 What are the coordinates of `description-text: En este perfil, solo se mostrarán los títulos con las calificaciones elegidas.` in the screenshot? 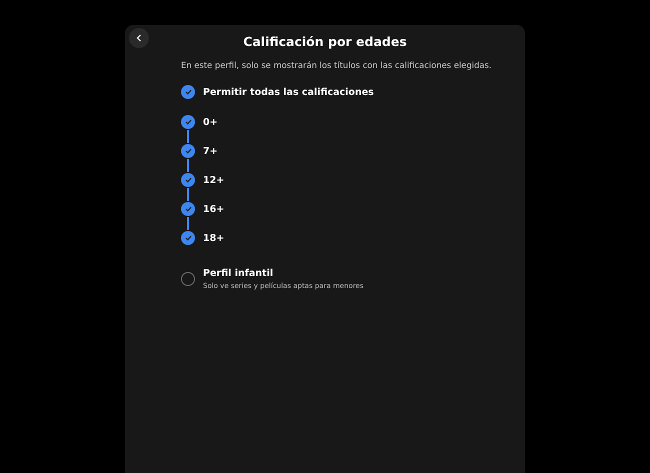 It's located at (337, 65).